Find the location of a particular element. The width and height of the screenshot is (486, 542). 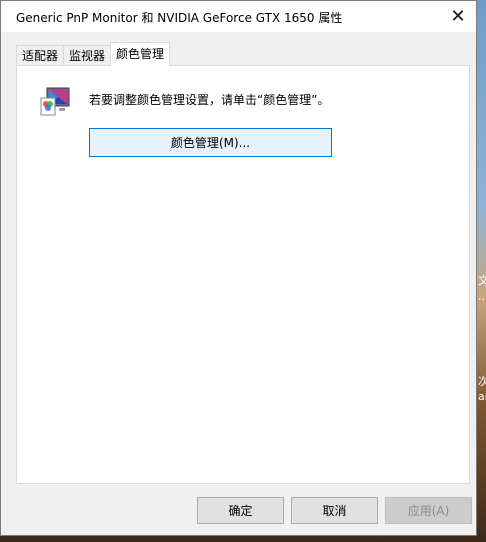

cancel-button: 取消 is located at coordinates (334, 510).